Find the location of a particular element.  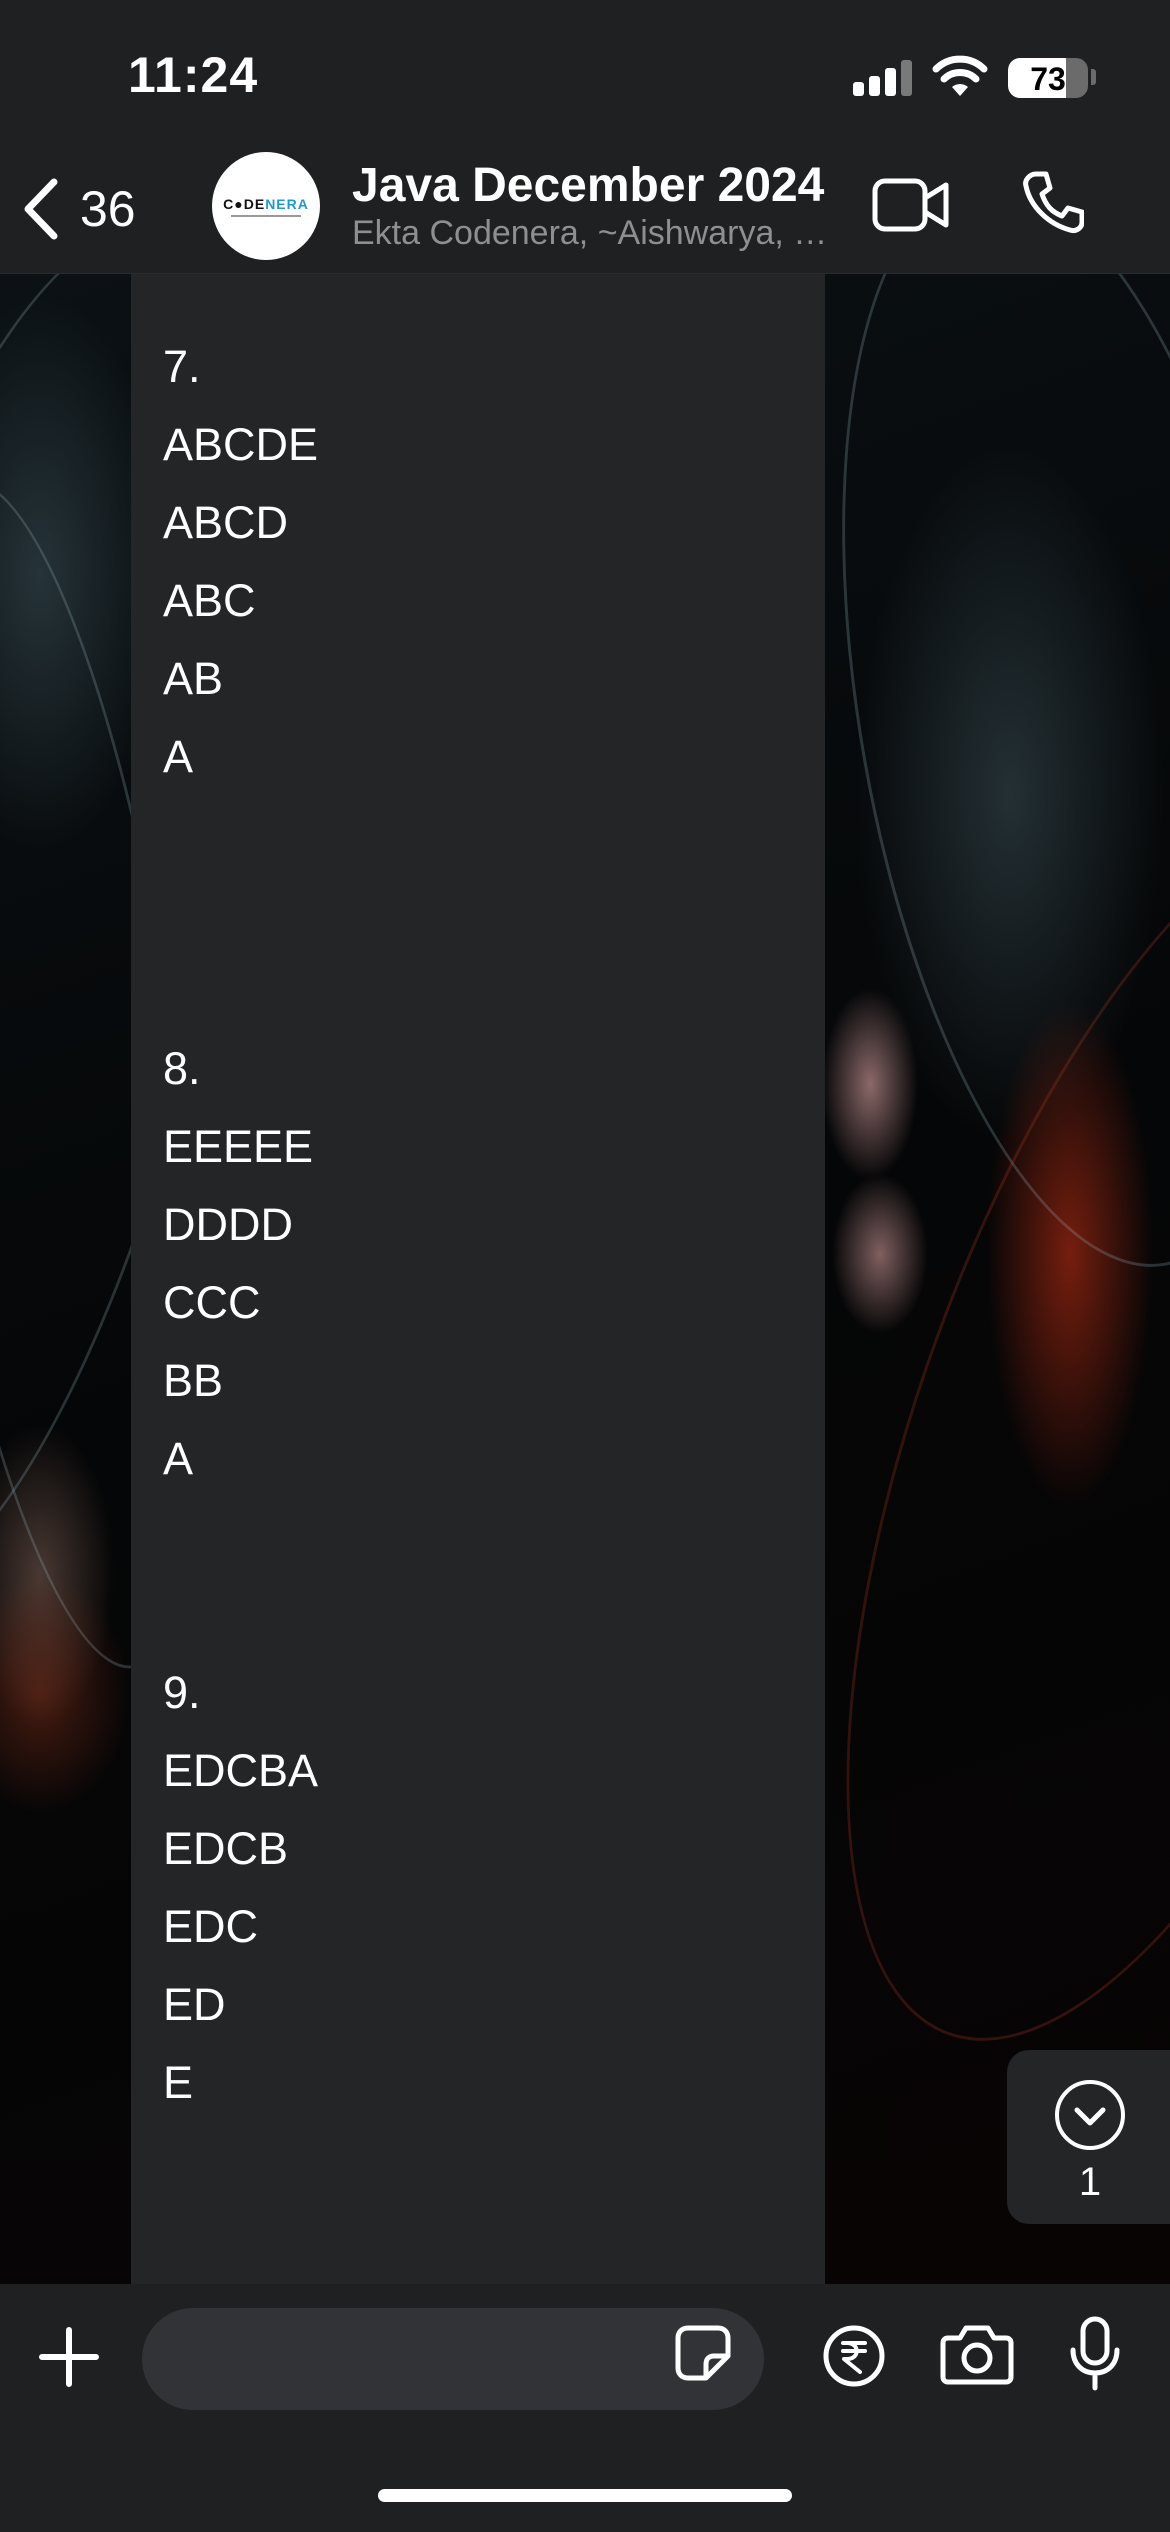

battery-percent: 73 is located at coordinates (1048, 79).